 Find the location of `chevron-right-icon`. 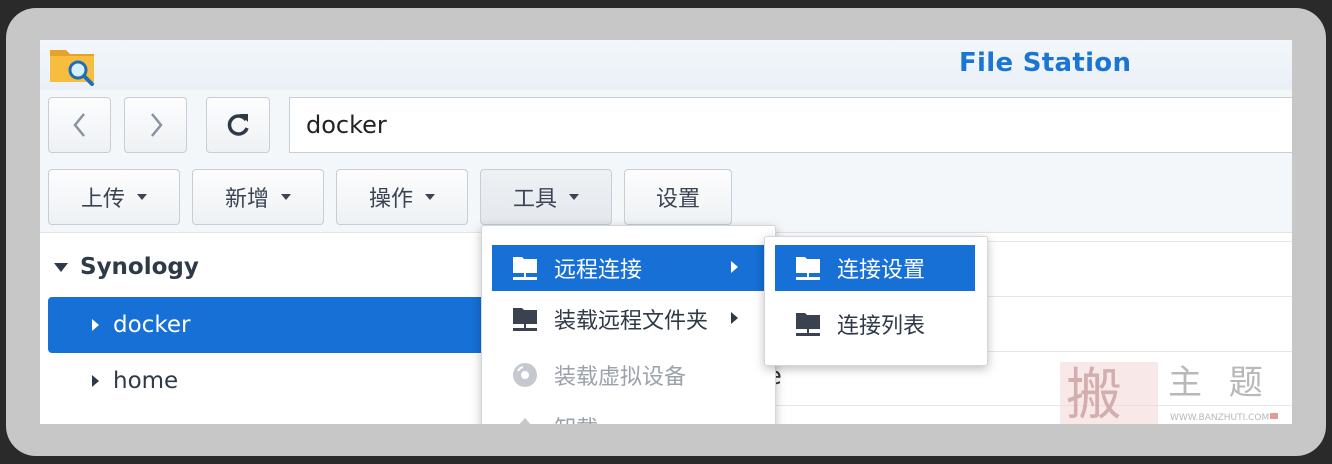

chevron-right-icon is located at coordinates (156, 125).